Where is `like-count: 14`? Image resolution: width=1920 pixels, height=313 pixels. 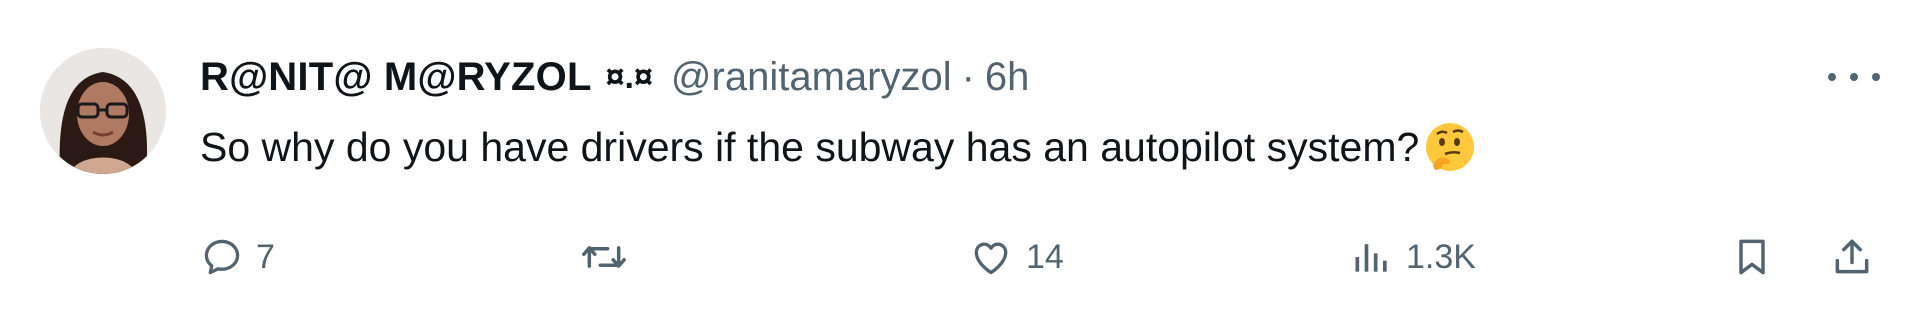
like-count: 14 is located at coordinates (1045, 256).